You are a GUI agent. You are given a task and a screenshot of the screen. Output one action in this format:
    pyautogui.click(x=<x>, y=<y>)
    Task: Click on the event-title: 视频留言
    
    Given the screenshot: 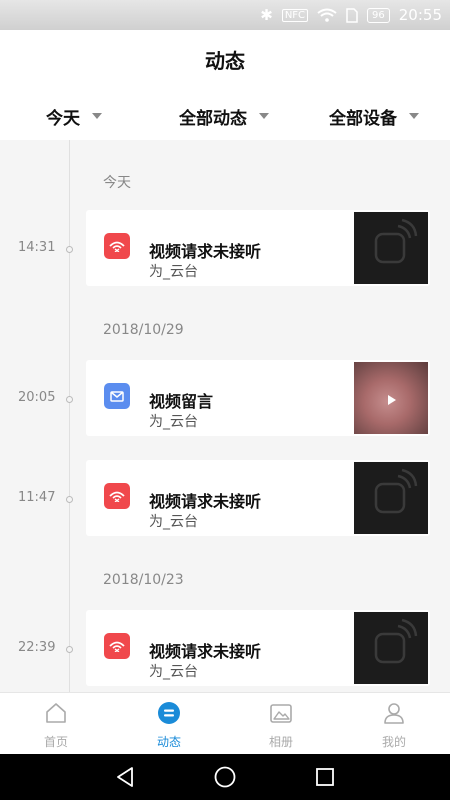 What is the action you would take?
    pyautogui.click(x=181, y=401)
    